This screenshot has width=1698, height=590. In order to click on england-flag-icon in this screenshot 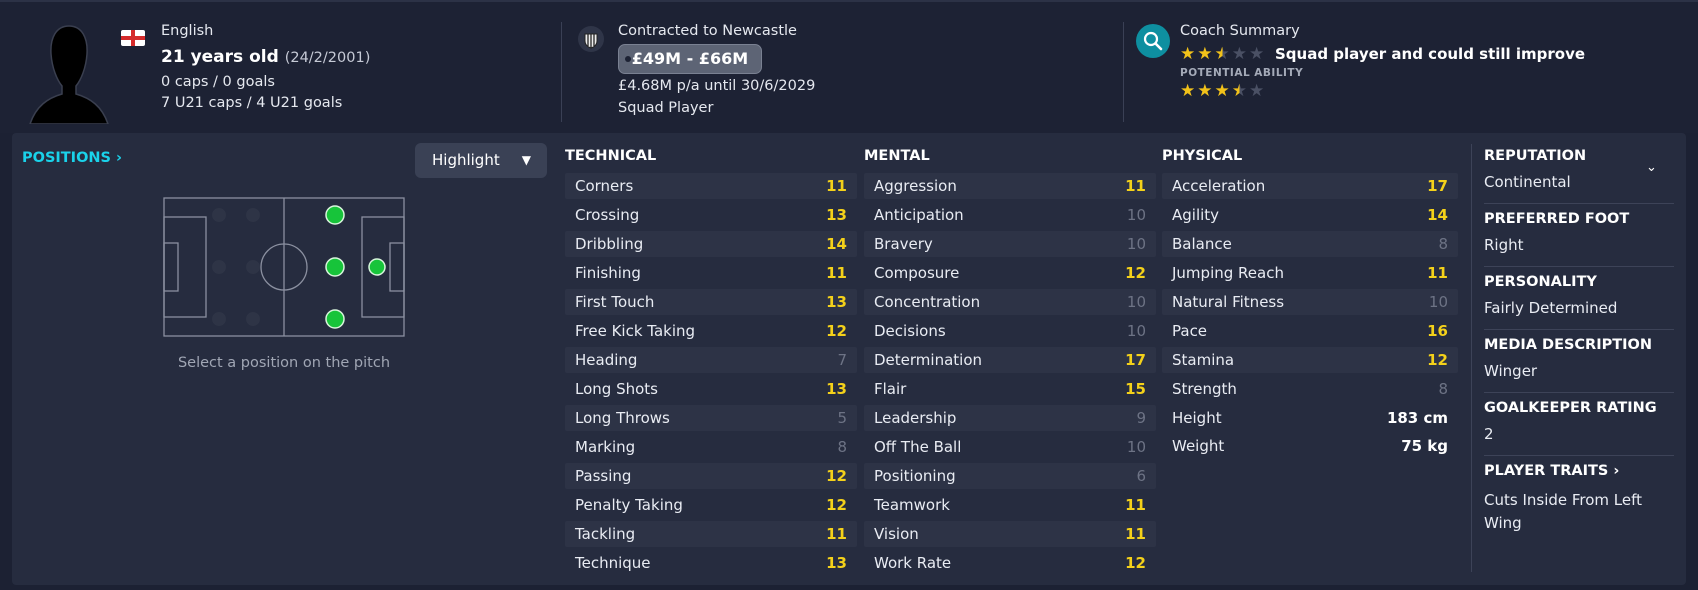, I will do `click(133, 38)`.